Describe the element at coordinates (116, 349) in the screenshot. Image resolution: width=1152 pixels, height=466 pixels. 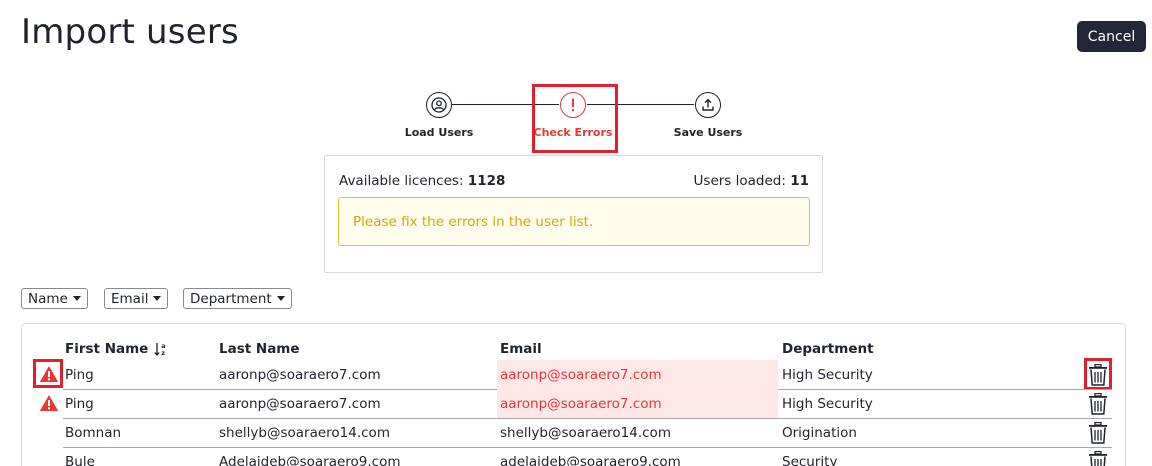
I see `column-header-first-name: First Name a z` at that location.